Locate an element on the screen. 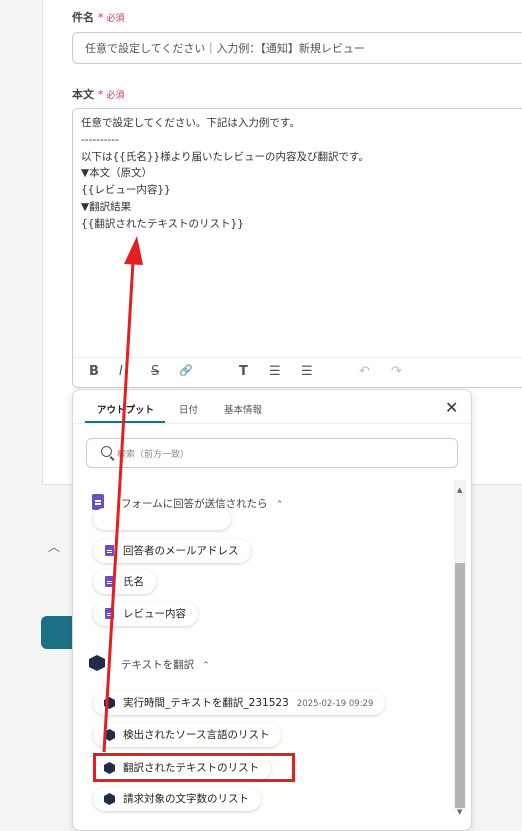 The height and width of the screenshot is (831, 522). subject-label: 件名 * 必須 is located at coordinates (98, 17).